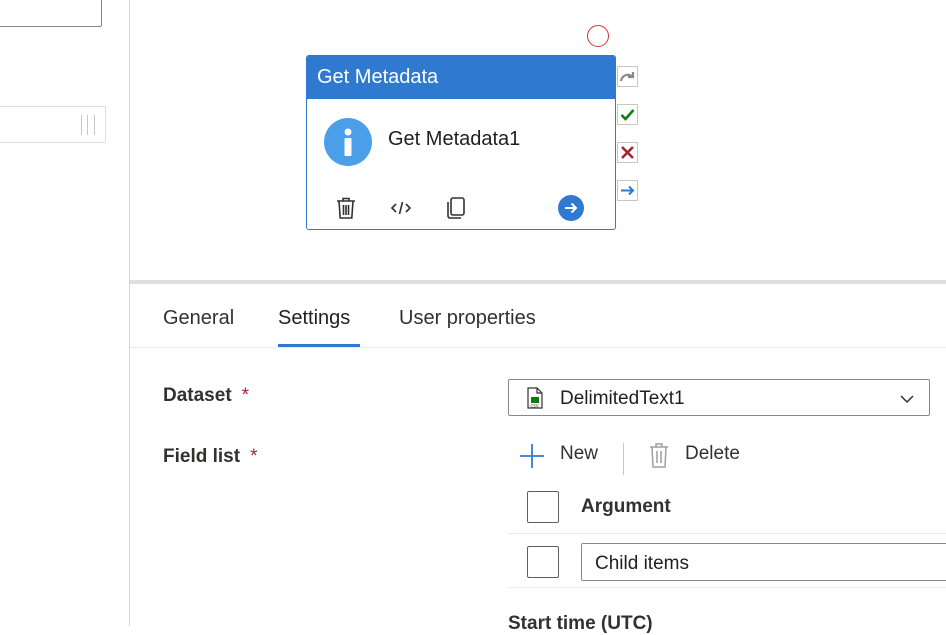 The image size is (946, 635). I want to click on field-list-label-text: Field list, so click(202, 456).